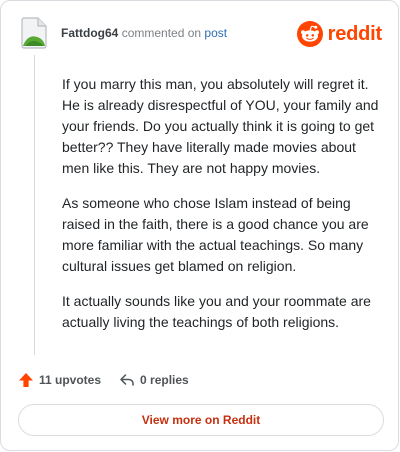 This screenshot has height=452, width=400. I want to click on author-name: Fattdog64, so click(89, 33).